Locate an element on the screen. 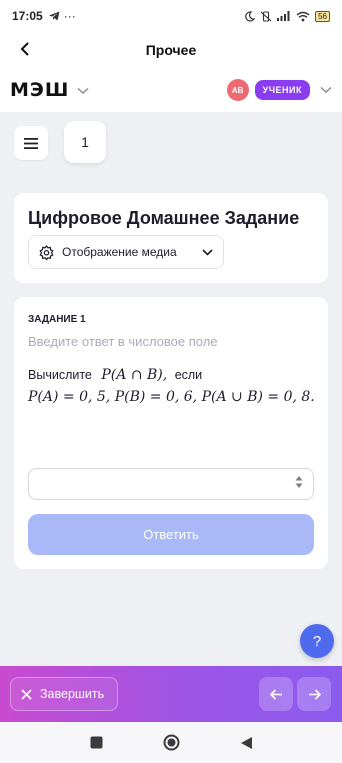 This screenshot has width=342, height=763. help-button: ? is located at coordinates (317, 641).